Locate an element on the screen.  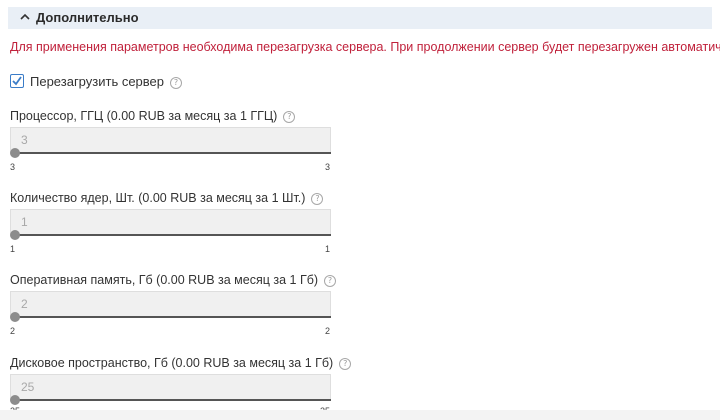
chevron-up-icon is located at coordinates (25, 16).